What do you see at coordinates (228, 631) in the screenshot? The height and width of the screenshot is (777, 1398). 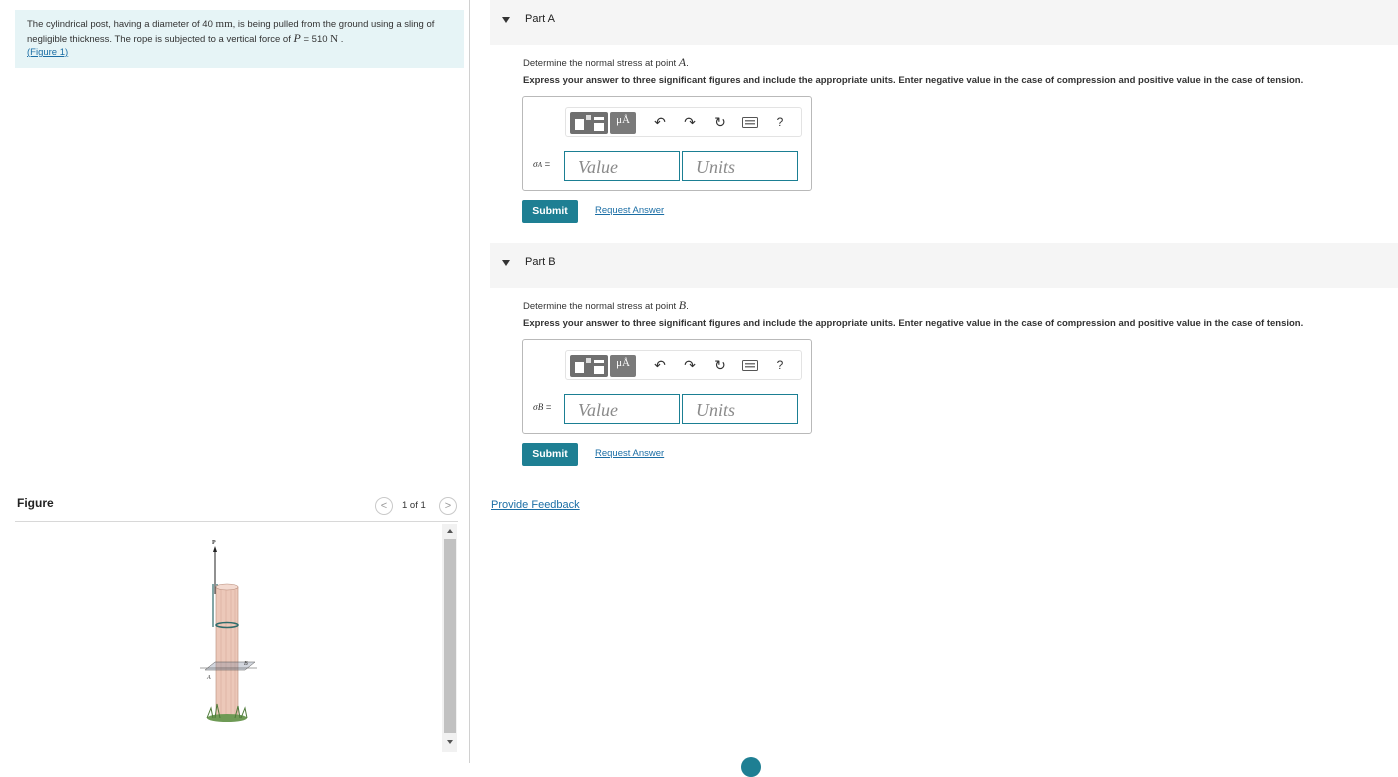 I see `post-figure-image: P B A` at bounding box center [228, 631].